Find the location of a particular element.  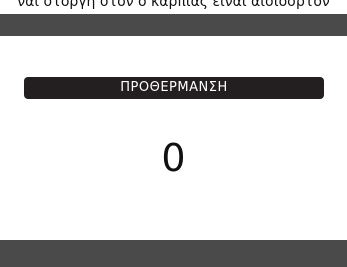

status-label: ΠΡΟΘΕΡΜΑΝΣΗ is located at coordinates (174, 87).